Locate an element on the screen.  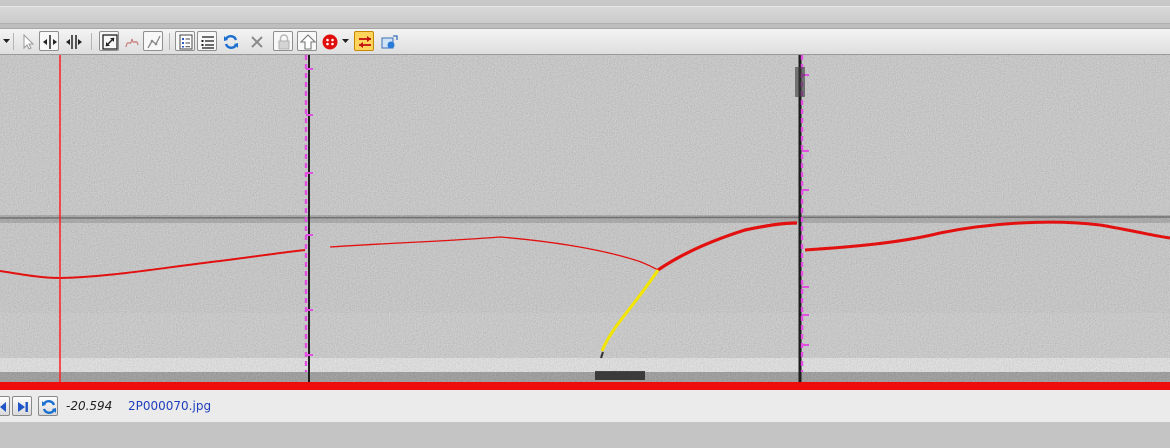
sync-icon is located at coordinates (49, 407).